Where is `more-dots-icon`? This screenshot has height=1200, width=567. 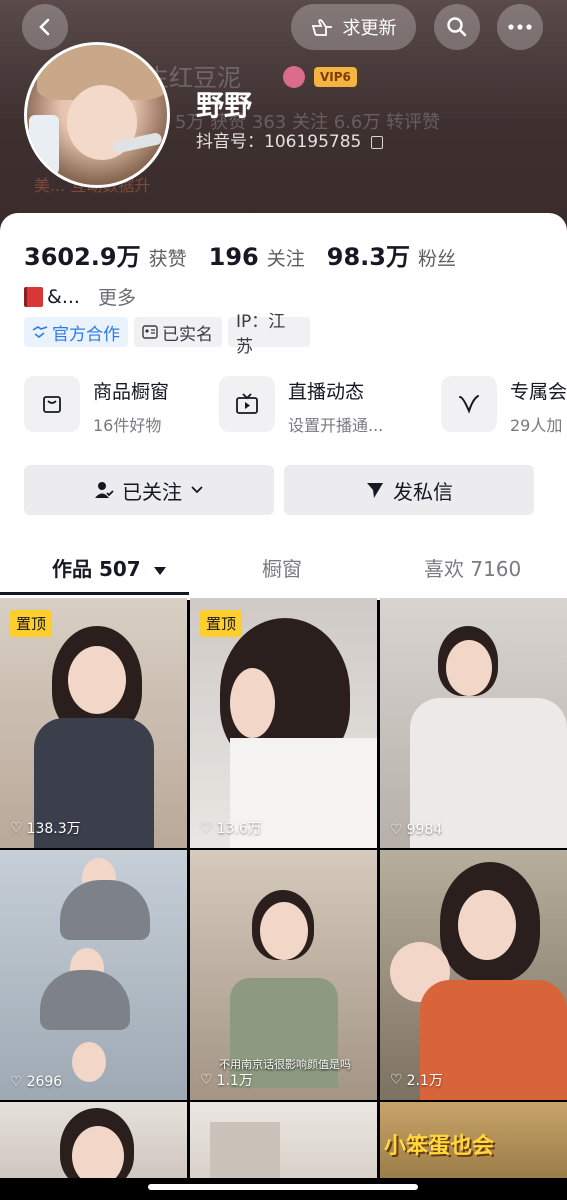
more-dots-icon is located at coordinates (520, 27).